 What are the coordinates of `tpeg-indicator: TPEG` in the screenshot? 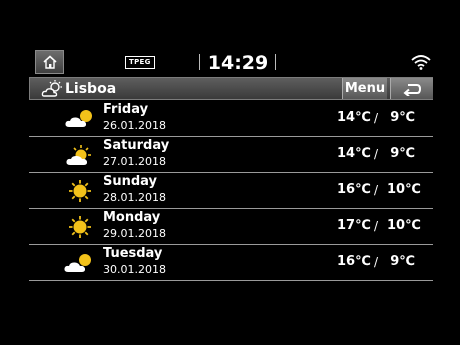 It's located at (140, 62).